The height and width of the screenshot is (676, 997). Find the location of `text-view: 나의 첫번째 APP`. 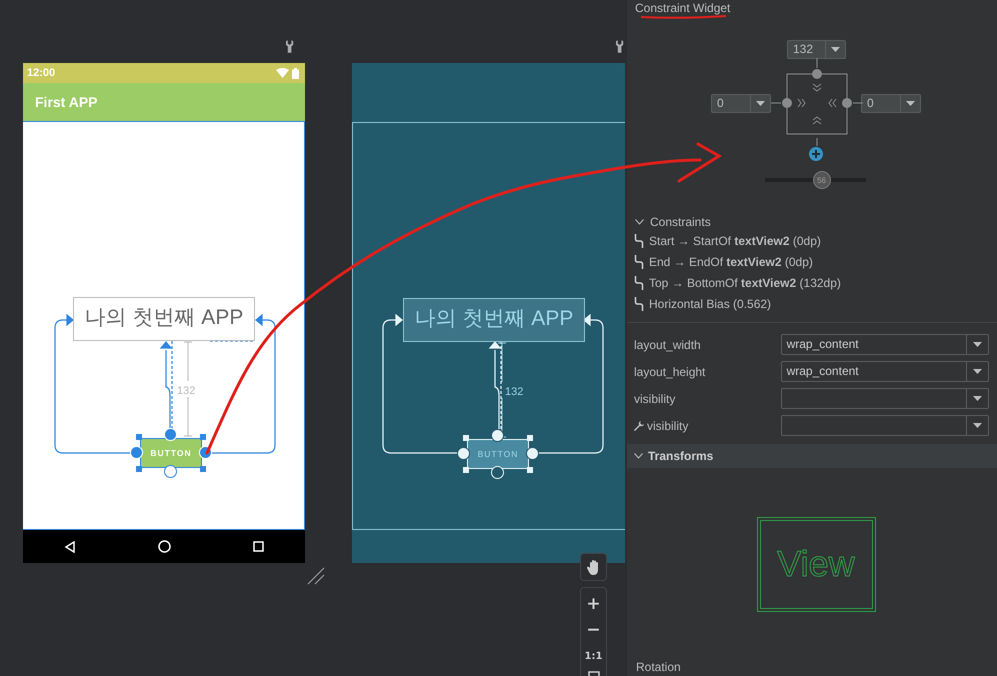

text-view: 나의 첫번째 APP is located at coordinates (164, 319).